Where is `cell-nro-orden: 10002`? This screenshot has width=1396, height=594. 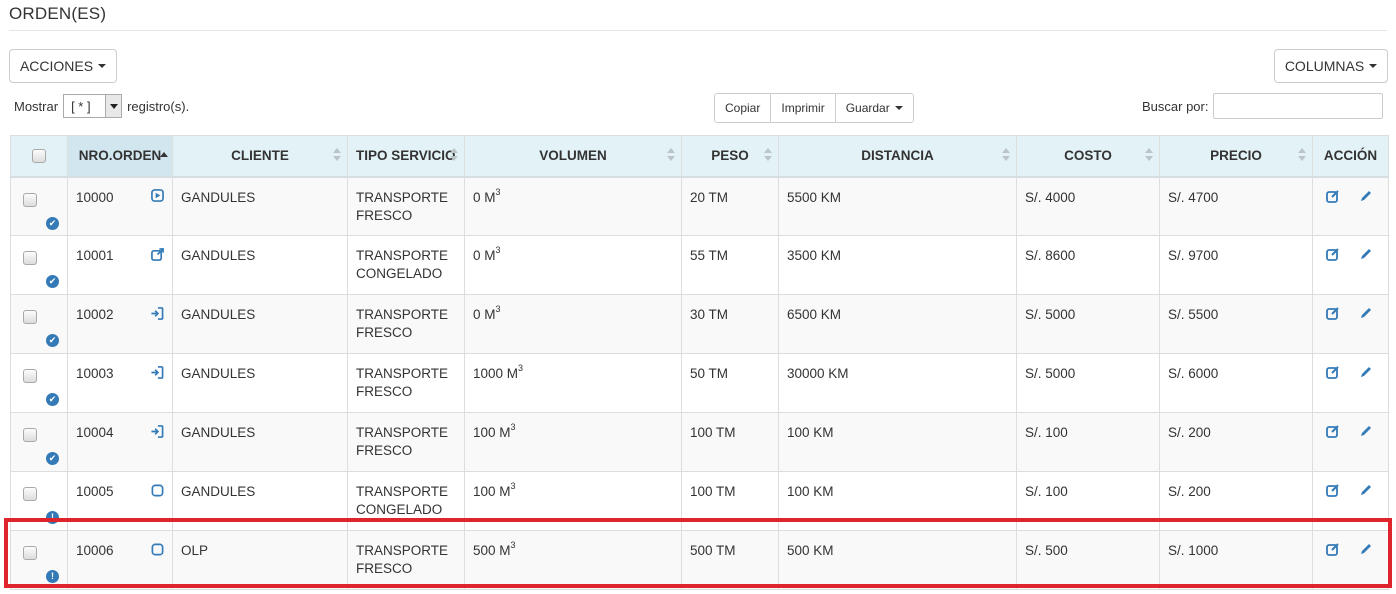
cell-nro-orden: 10002 is located at coordinates (120, 324).